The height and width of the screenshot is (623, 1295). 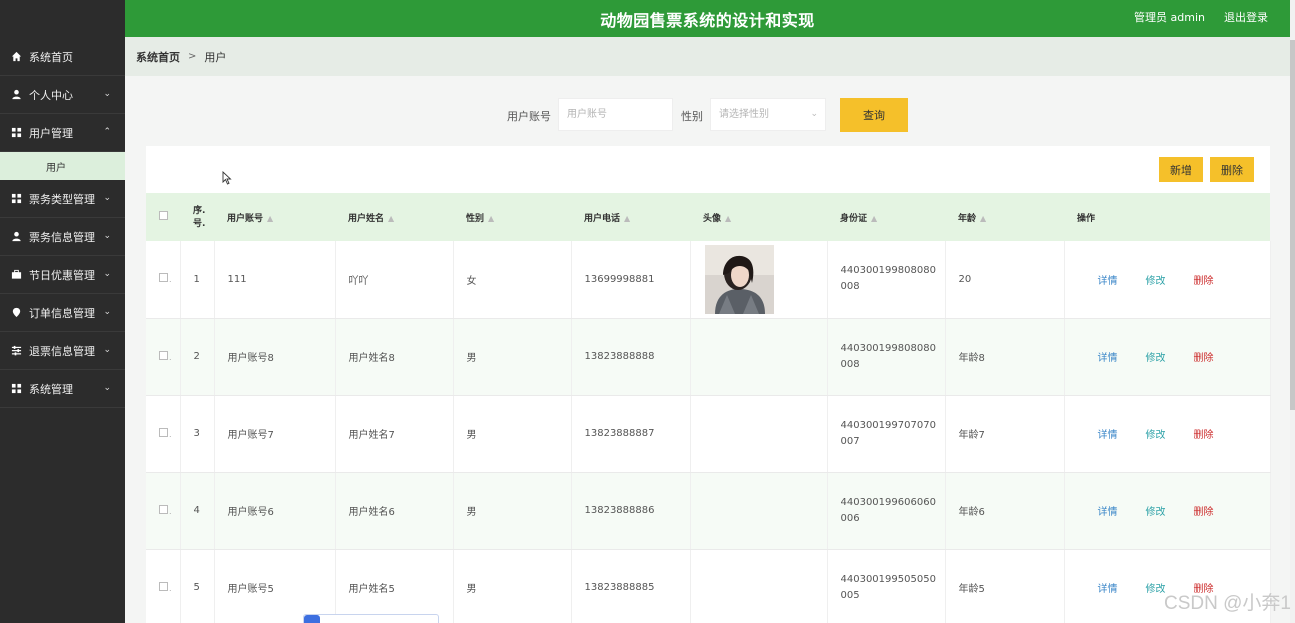 I want to click on query-button: 查询, so click(x=874, y=115).